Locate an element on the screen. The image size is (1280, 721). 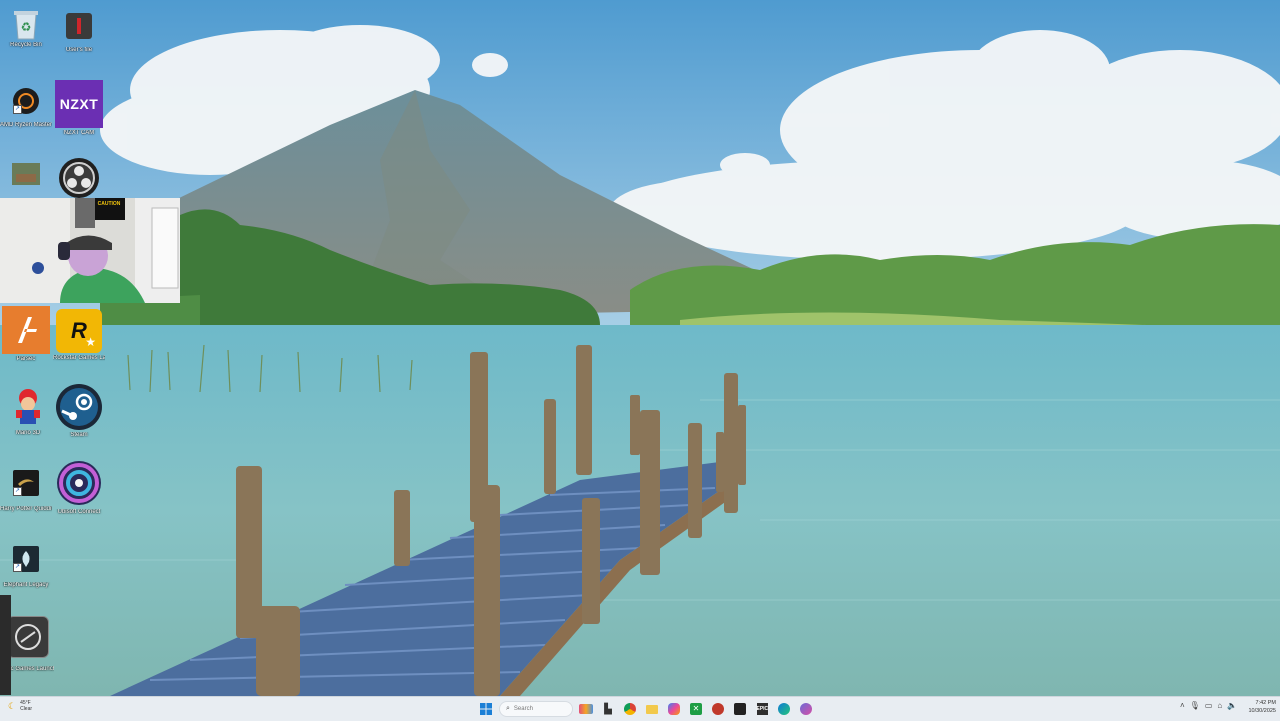
desktop-icon-ubisoft-connect: Ubisoft Connect is located at coordinates (79, 487).